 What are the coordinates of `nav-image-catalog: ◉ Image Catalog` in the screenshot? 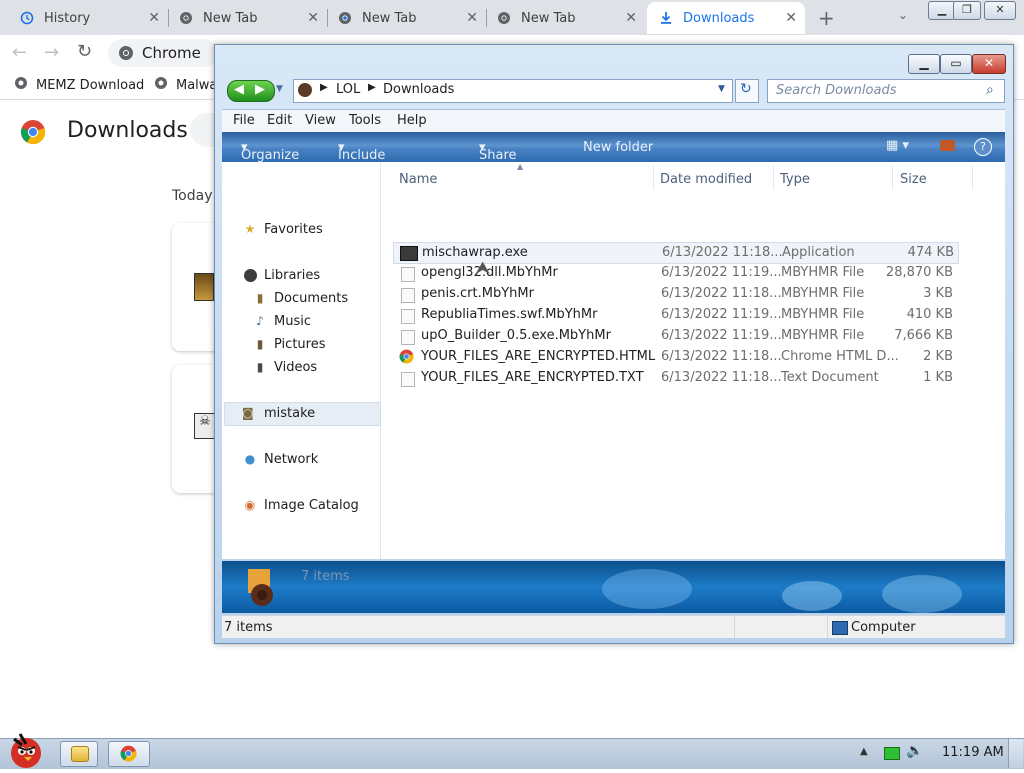 It's located at (300, 505).